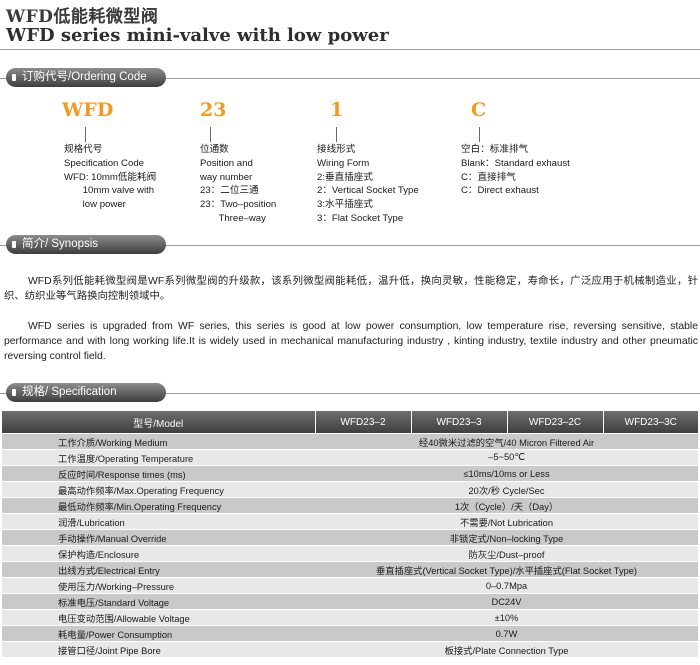  I want to click on row-label: 润滑/Lubrication, so click(158, 521).